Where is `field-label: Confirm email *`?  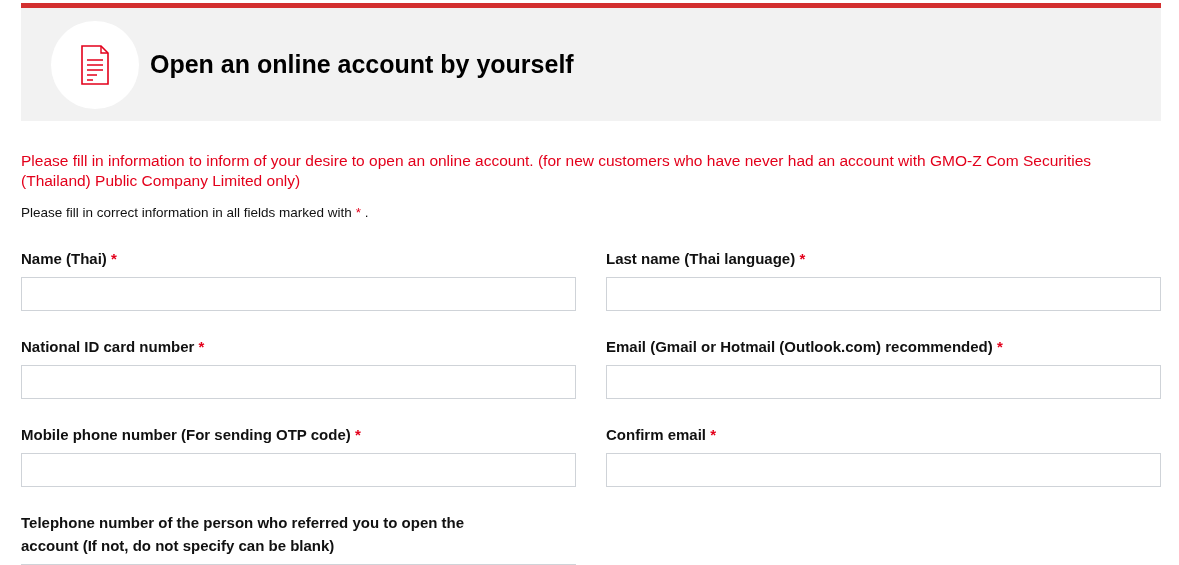
field-label: Confirm email * is located at coordinates (662, 435).